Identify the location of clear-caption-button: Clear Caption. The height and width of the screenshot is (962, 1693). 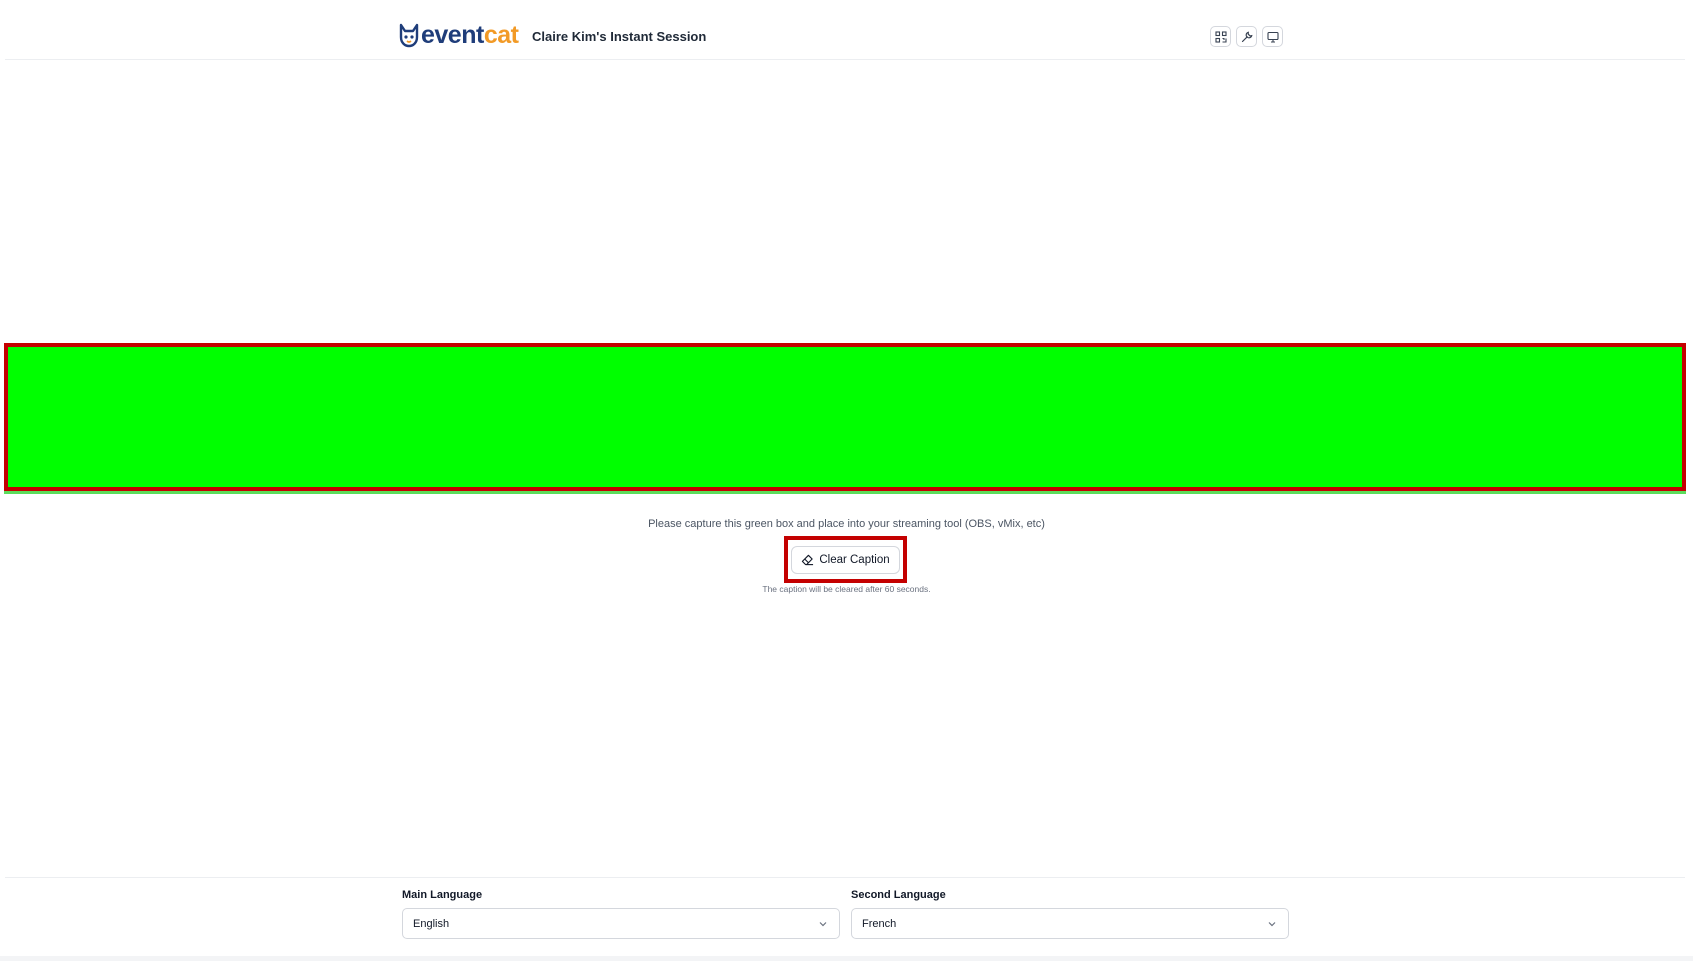
(845, 559).